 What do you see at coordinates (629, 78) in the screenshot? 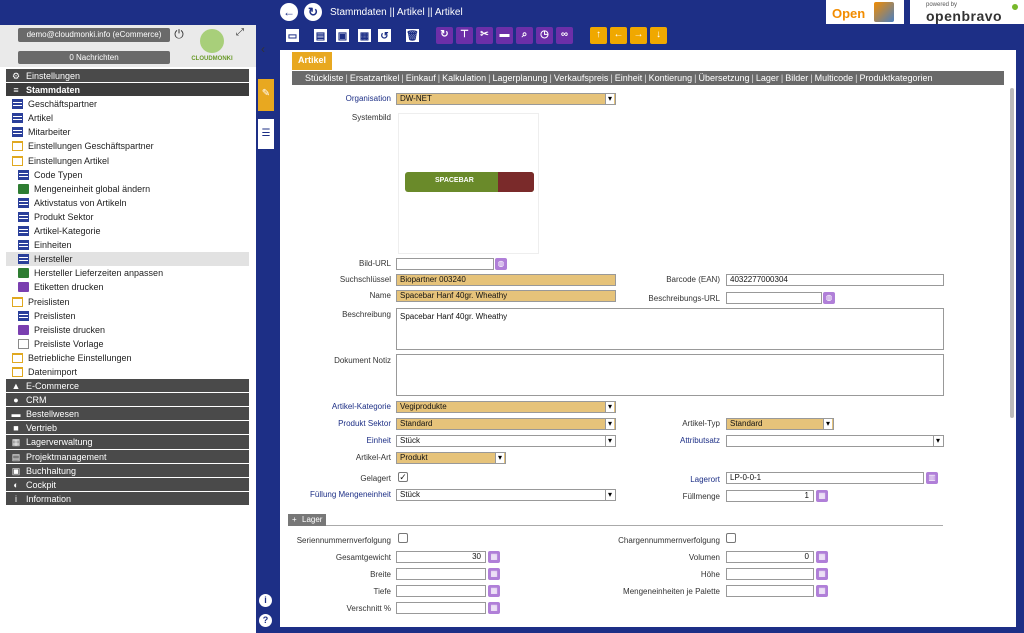
I see `subtab-einheit: Einheit` at bounding box center [629, 78].